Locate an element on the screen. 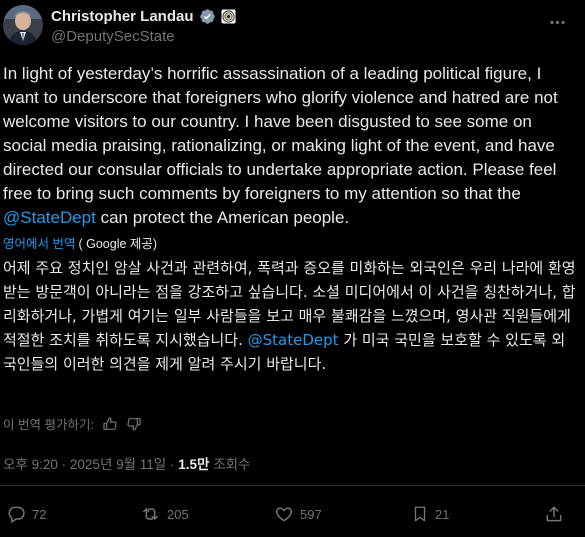  thumbs-up-icon is located at coordinates (110, 424).